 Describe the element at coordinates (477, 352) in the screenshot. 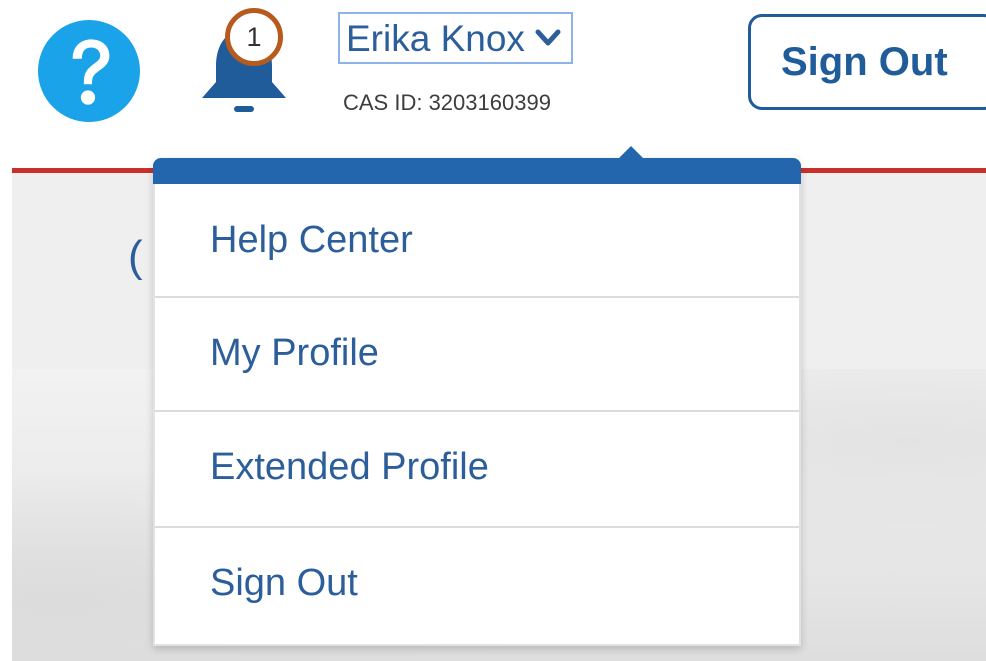

I see `menu-item-my-profile: My Profile` at that location.